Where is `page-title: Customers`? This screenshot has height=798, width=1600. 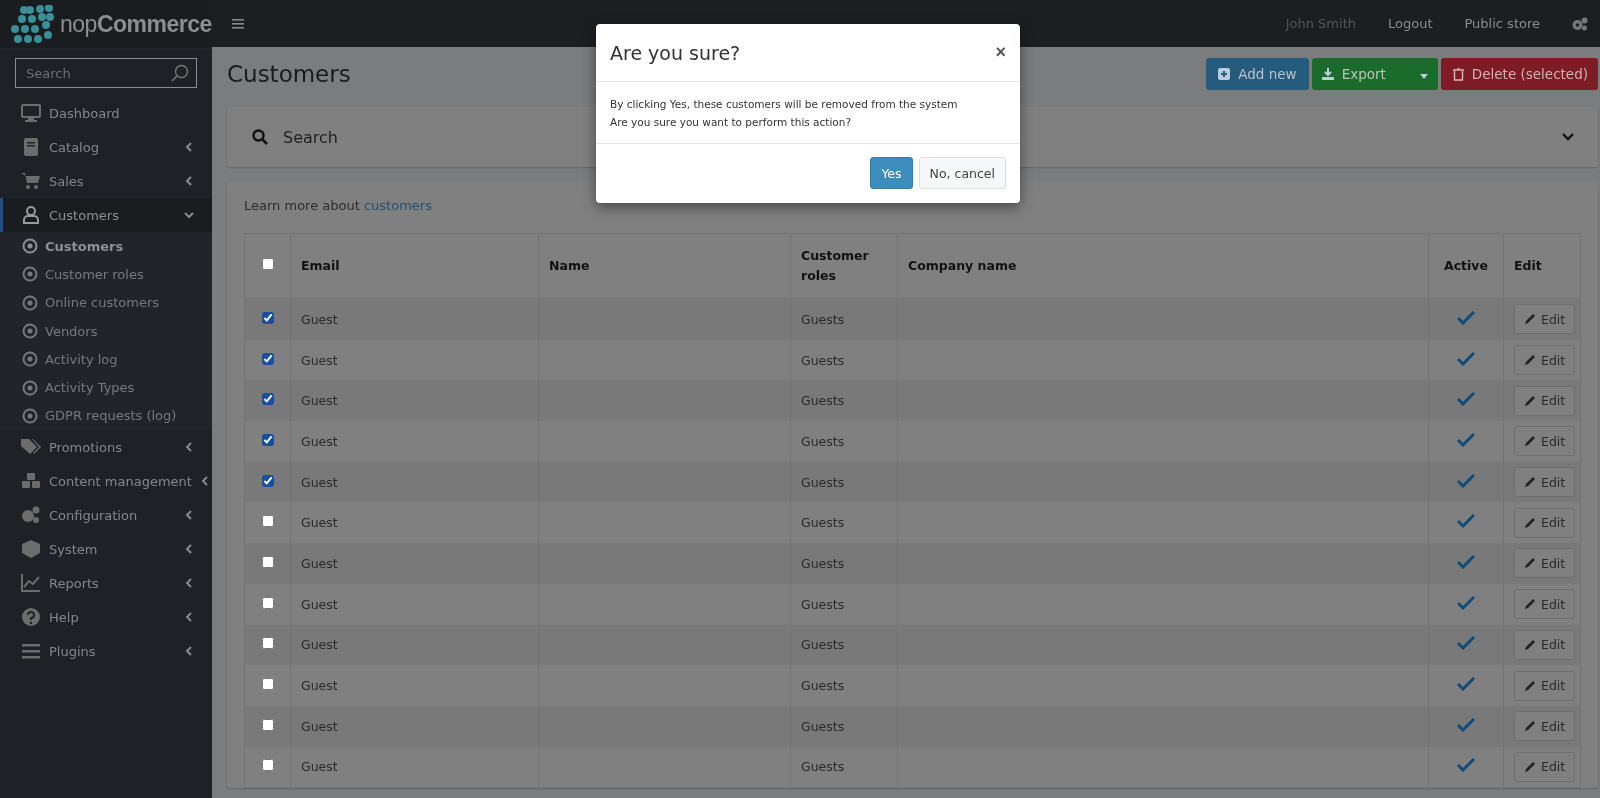 page-title: Customers is located at coordinates (289, 74).